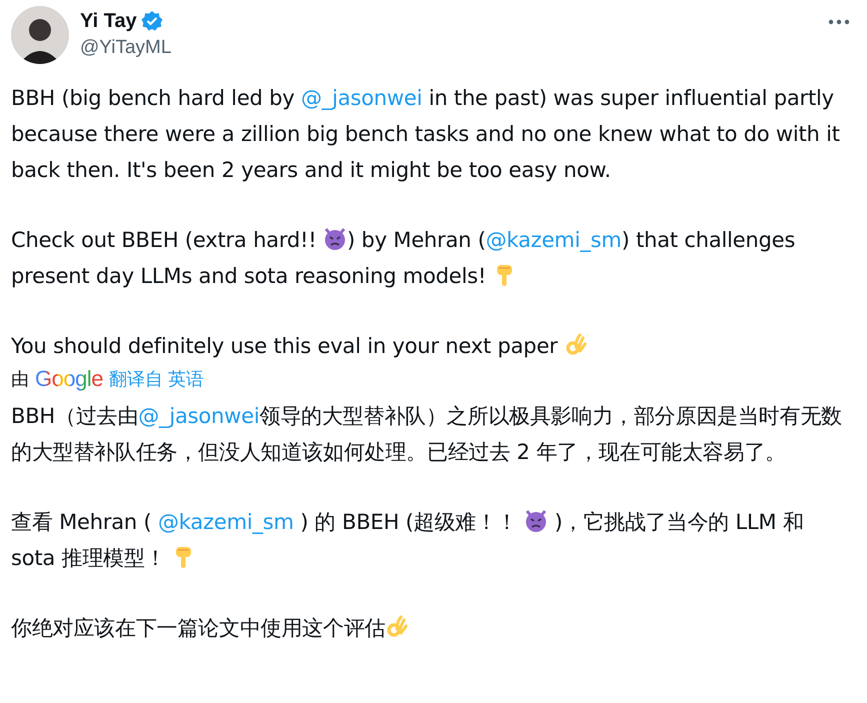 This screenshot has height=703, width=867. Describe the element at coordinates (839, 22) in the screenshot. I see `more-options-icon` at that location.